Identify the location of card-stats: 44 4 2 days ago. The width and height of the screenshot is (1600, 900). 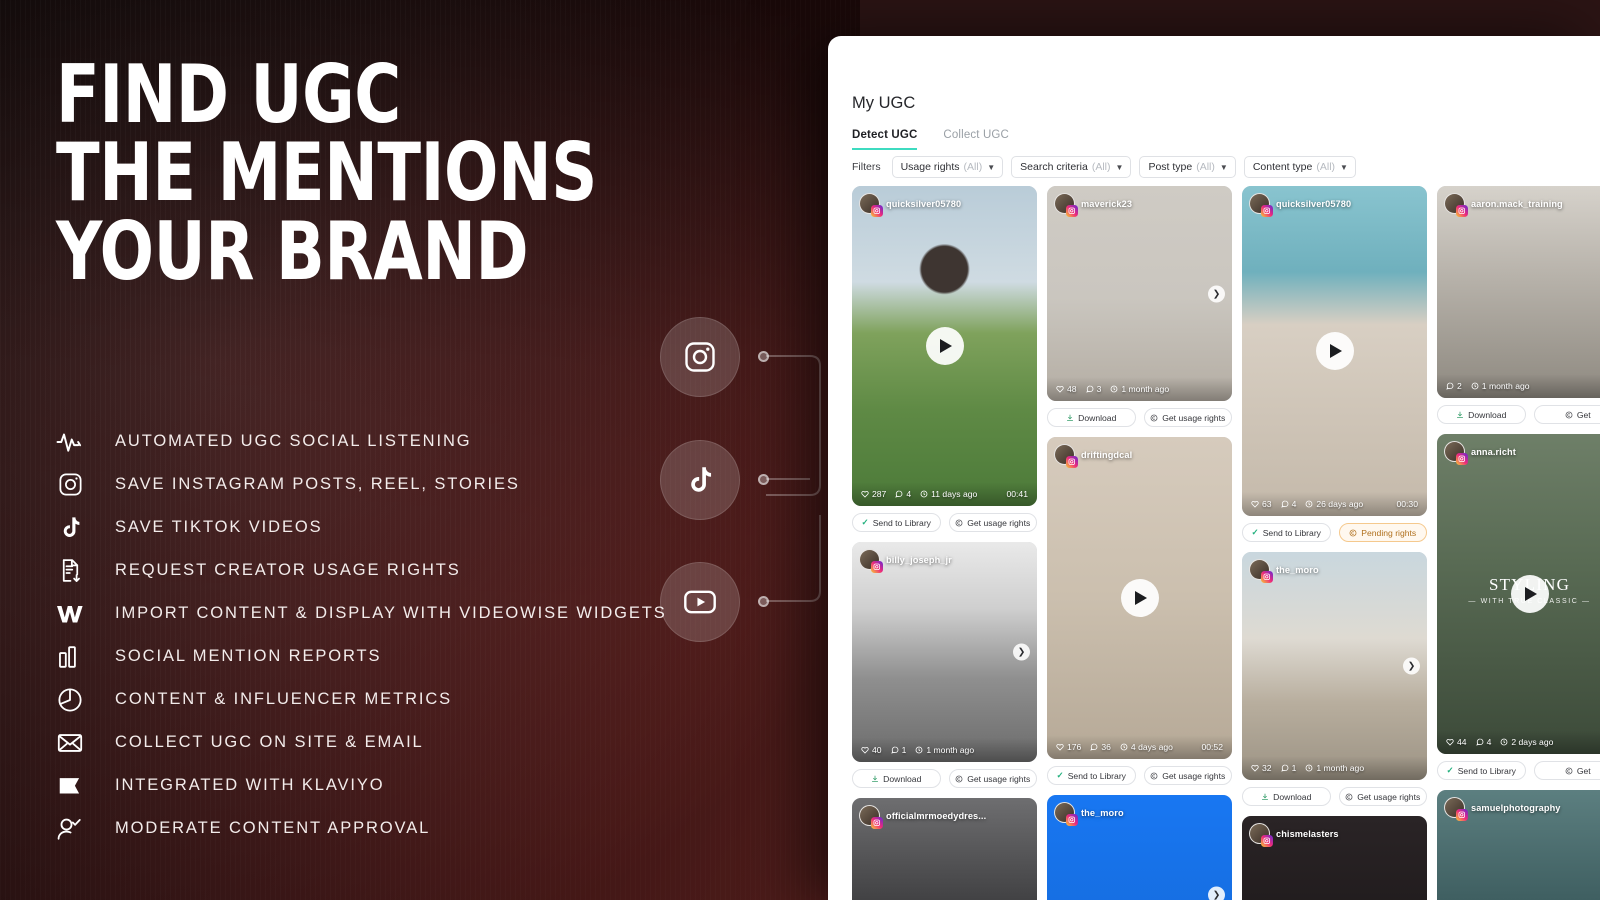
(1518, 742).